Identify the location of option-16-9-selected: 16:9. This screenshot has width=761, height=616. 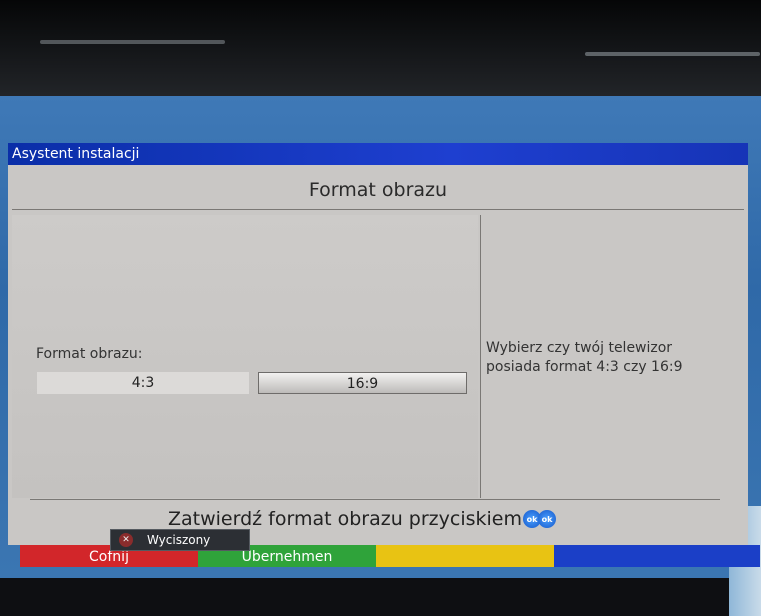
(362, 383).